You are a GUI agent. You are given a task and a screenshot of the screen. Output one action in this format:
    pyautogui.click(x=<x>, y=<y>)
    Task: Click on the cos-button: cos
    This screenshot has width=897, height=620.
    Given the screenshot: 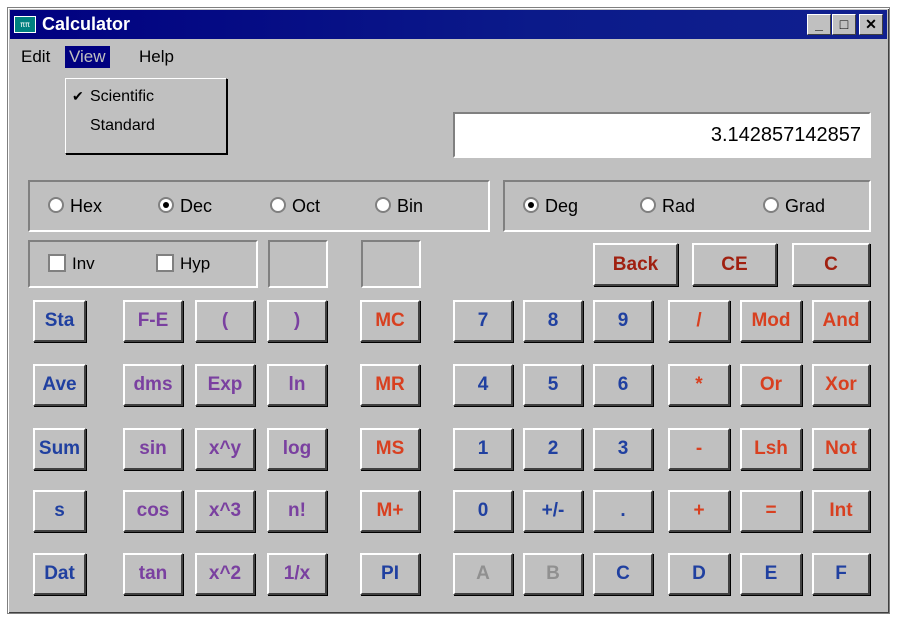 What is the action you would take?
    pyautogui.click(x=153, y=511)
    